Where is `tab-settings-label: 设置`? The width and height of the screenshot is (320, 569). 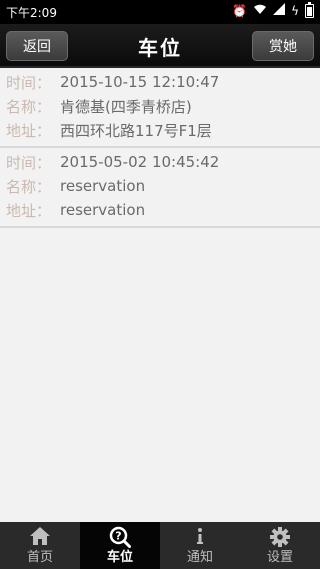 tab-settings-label: 设置 is located at coordinates (279, 557).